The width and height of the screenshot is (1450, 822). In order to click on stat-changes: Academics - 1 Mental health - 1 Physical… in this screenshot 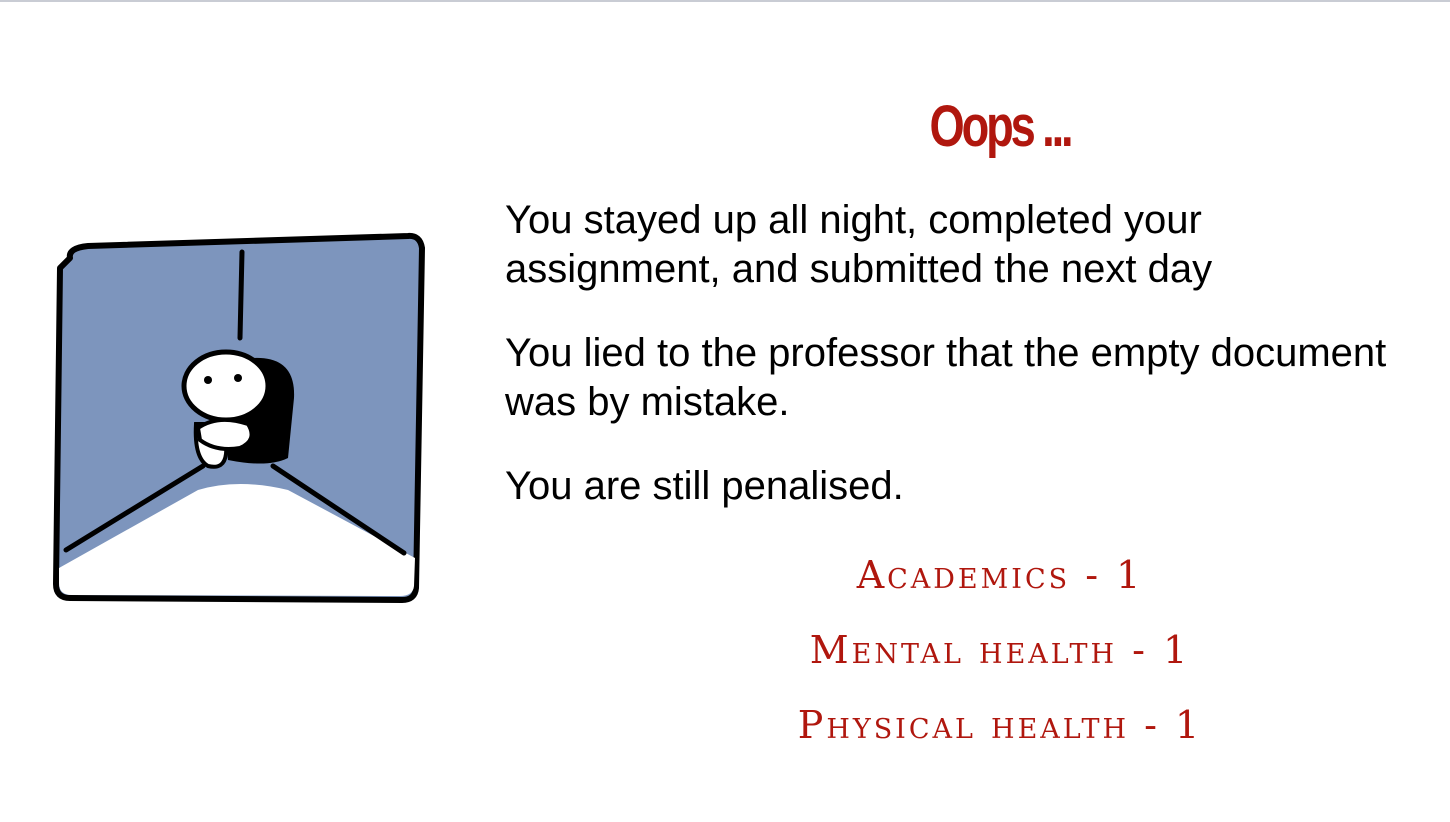, I will do `click(1000, 650)`.